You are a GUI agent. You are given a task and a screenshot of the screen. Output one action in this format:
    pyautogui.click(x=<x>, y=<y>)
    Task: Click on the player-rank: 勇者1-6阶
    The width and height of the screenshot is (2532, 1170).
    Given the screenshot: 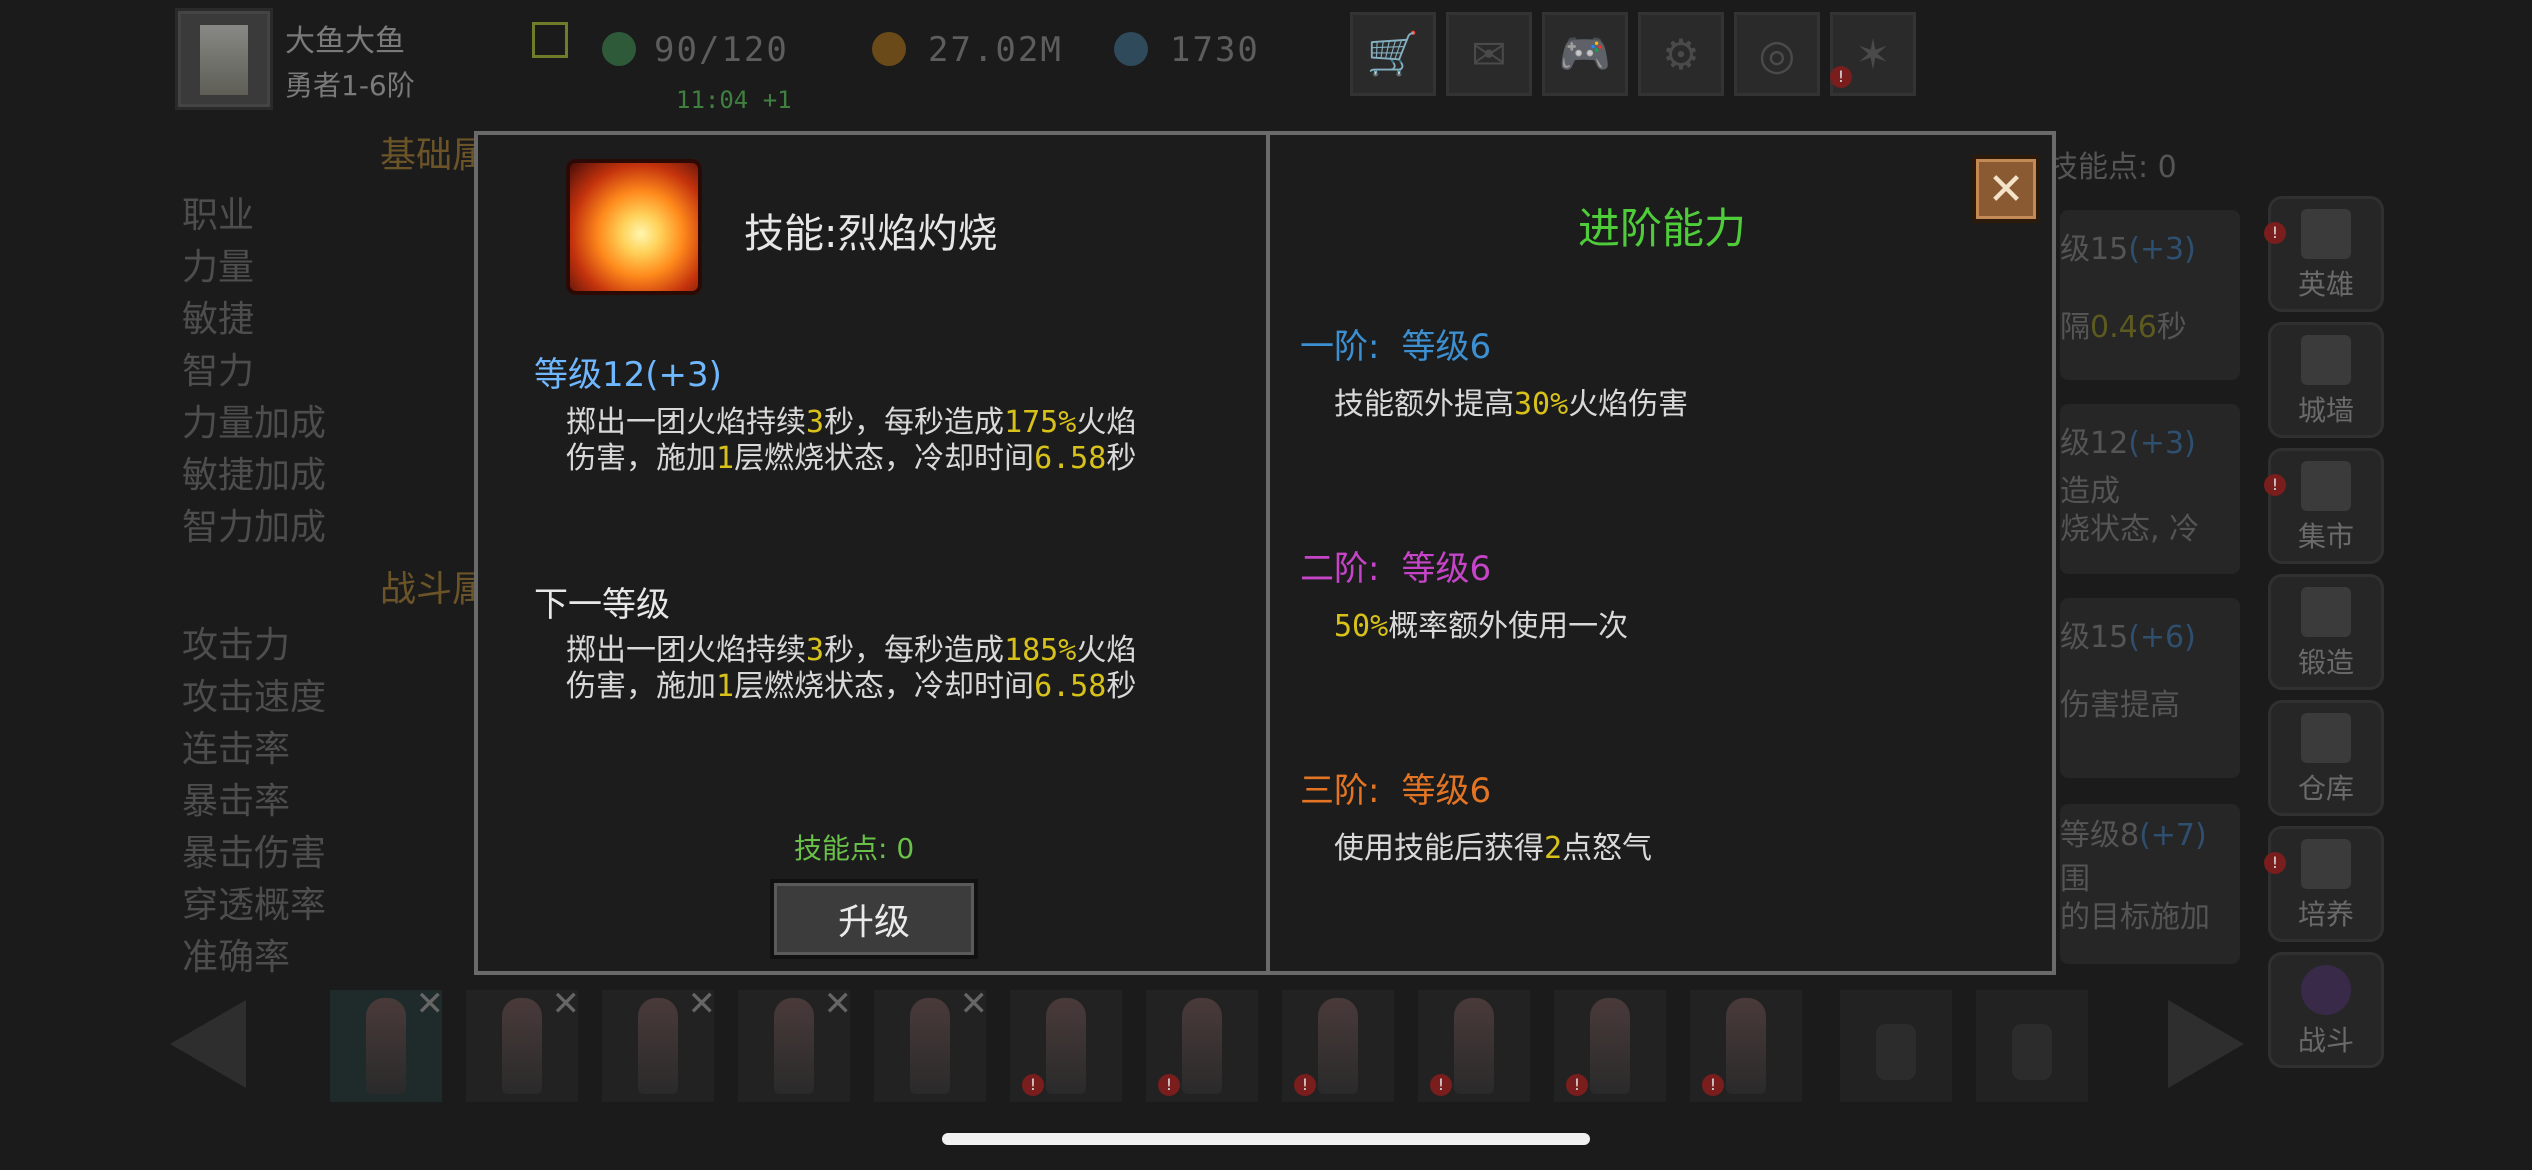 What is the action you would take?
    pyautogui.click(x=350, y=85)
    